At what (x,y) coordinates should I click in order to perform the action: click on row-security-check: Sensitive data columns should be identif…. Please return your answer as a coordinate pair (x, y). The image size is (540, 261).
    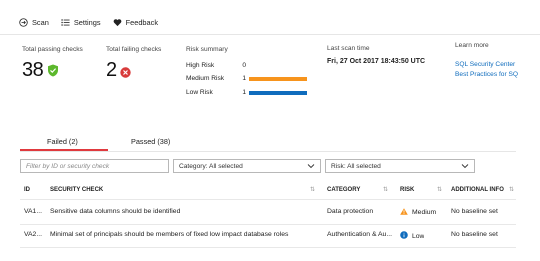
    Looking at the image, I should click on (115, 211).